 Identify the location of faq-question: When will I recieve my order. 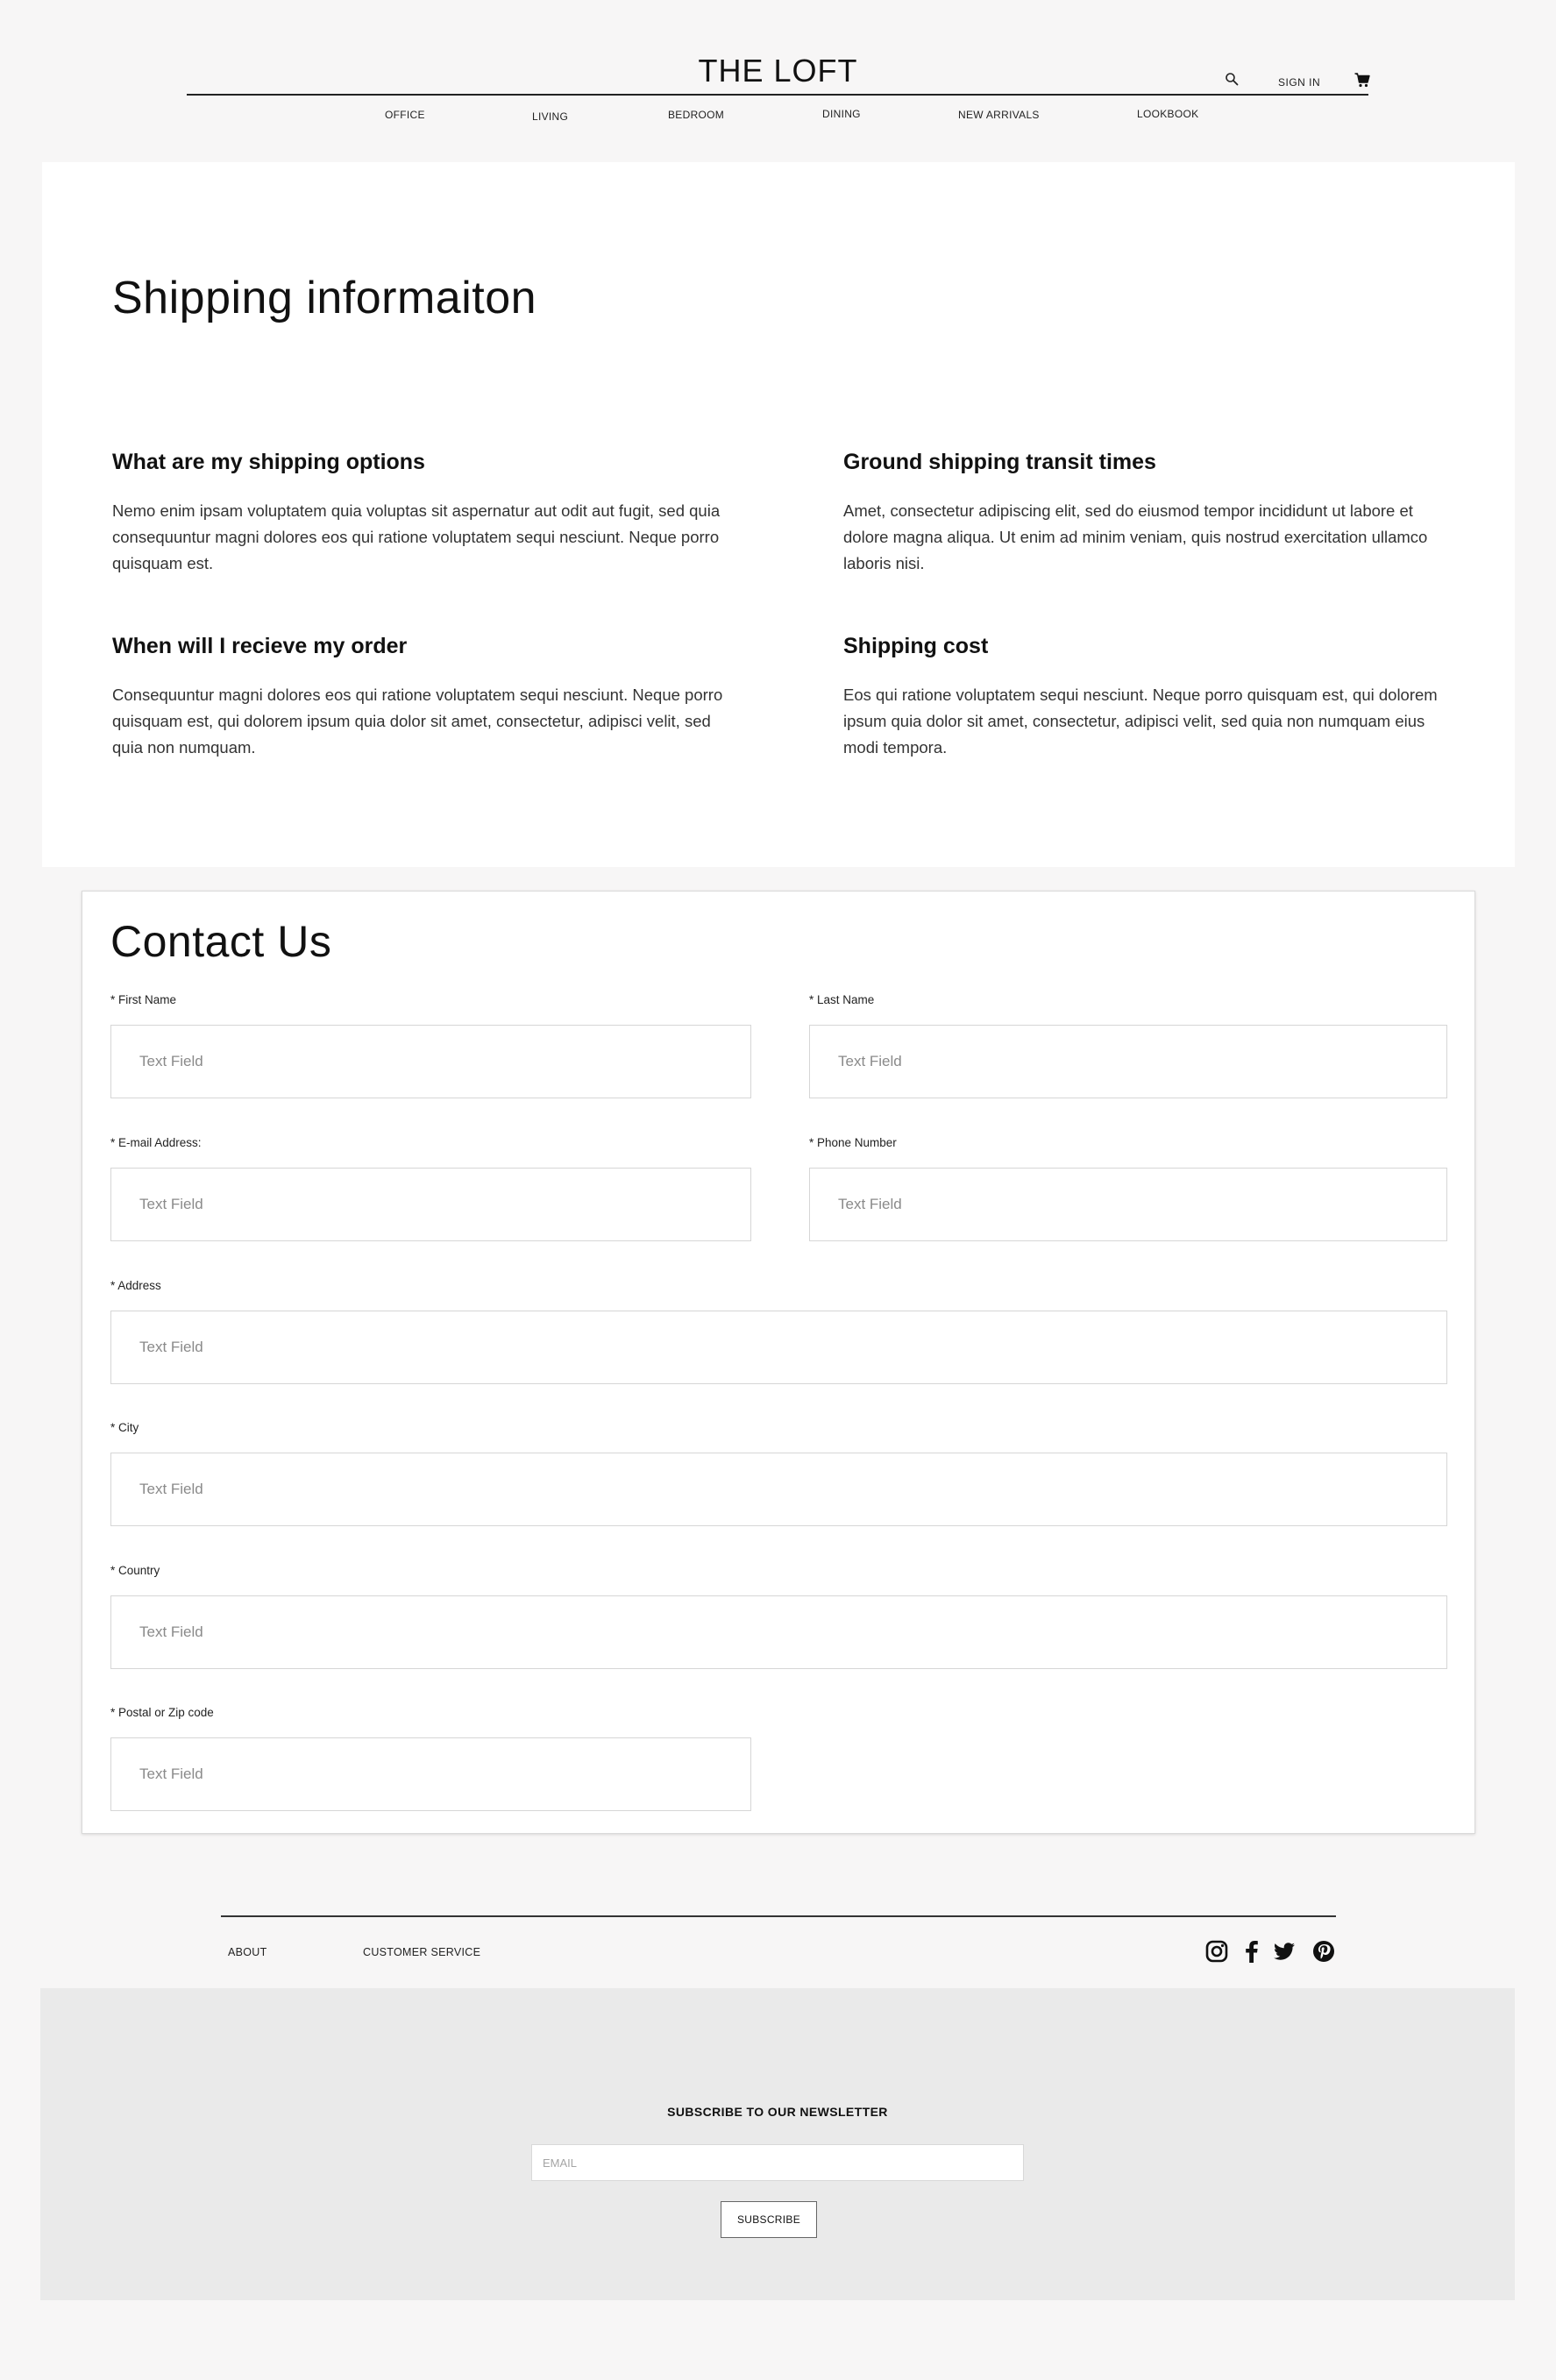
(260, 646).